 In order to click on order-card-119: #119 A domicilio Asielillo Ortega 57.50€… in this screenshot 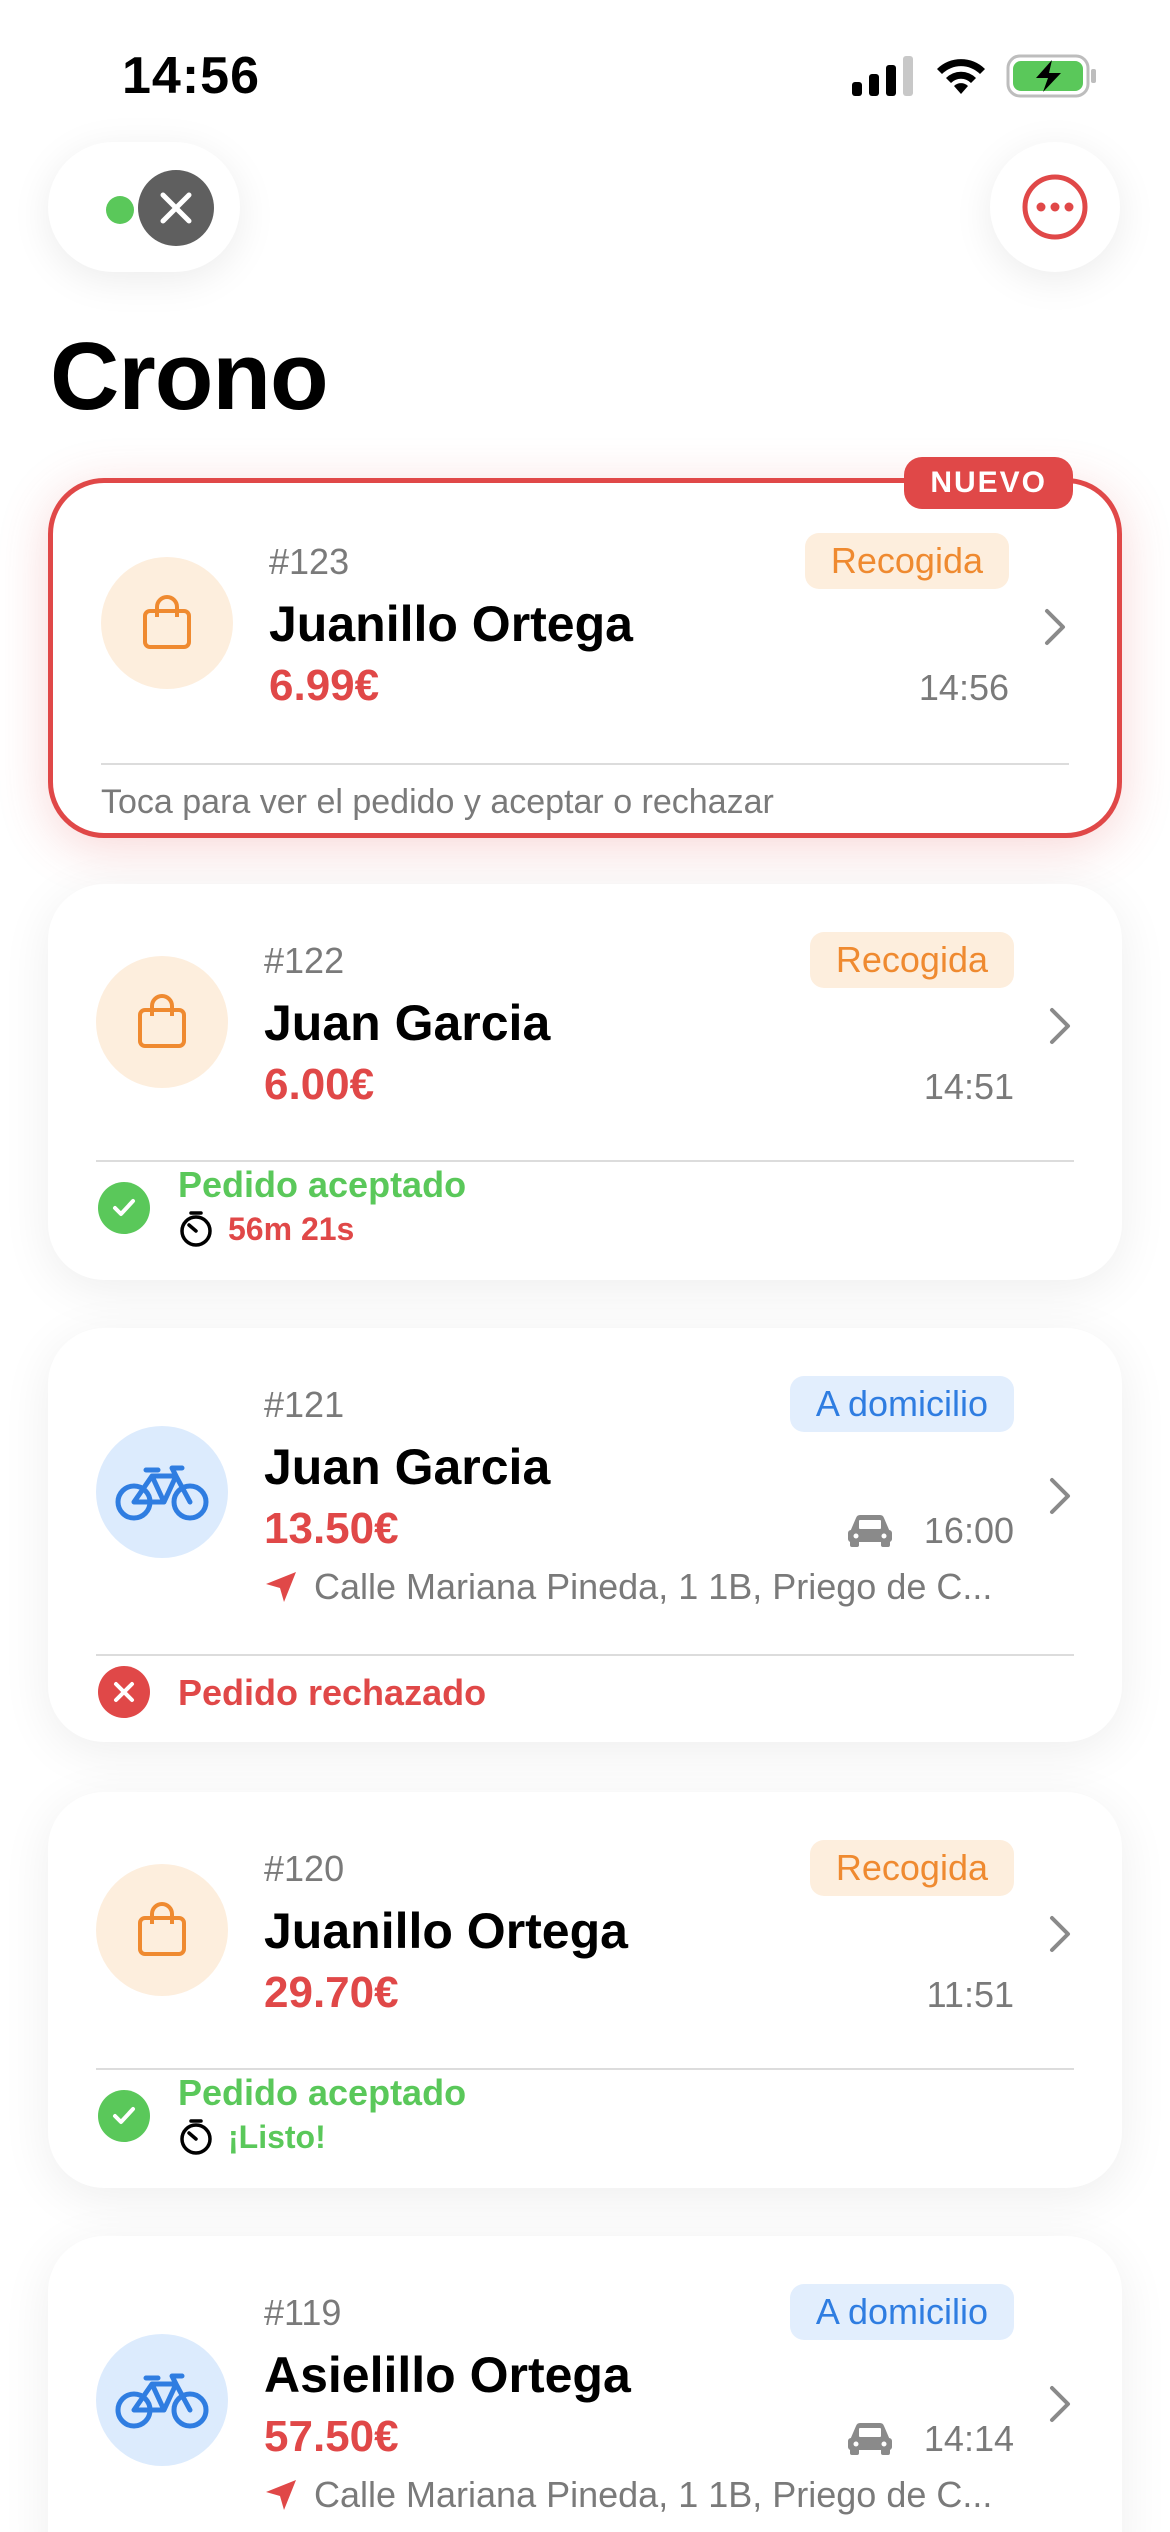, I will do `click(585, 2384)`.